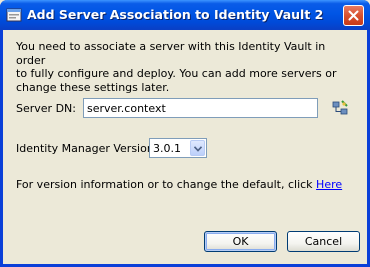 The width and height of the screenshot is (370, 267). I want to click on dropdown-button, so click(197, 148).